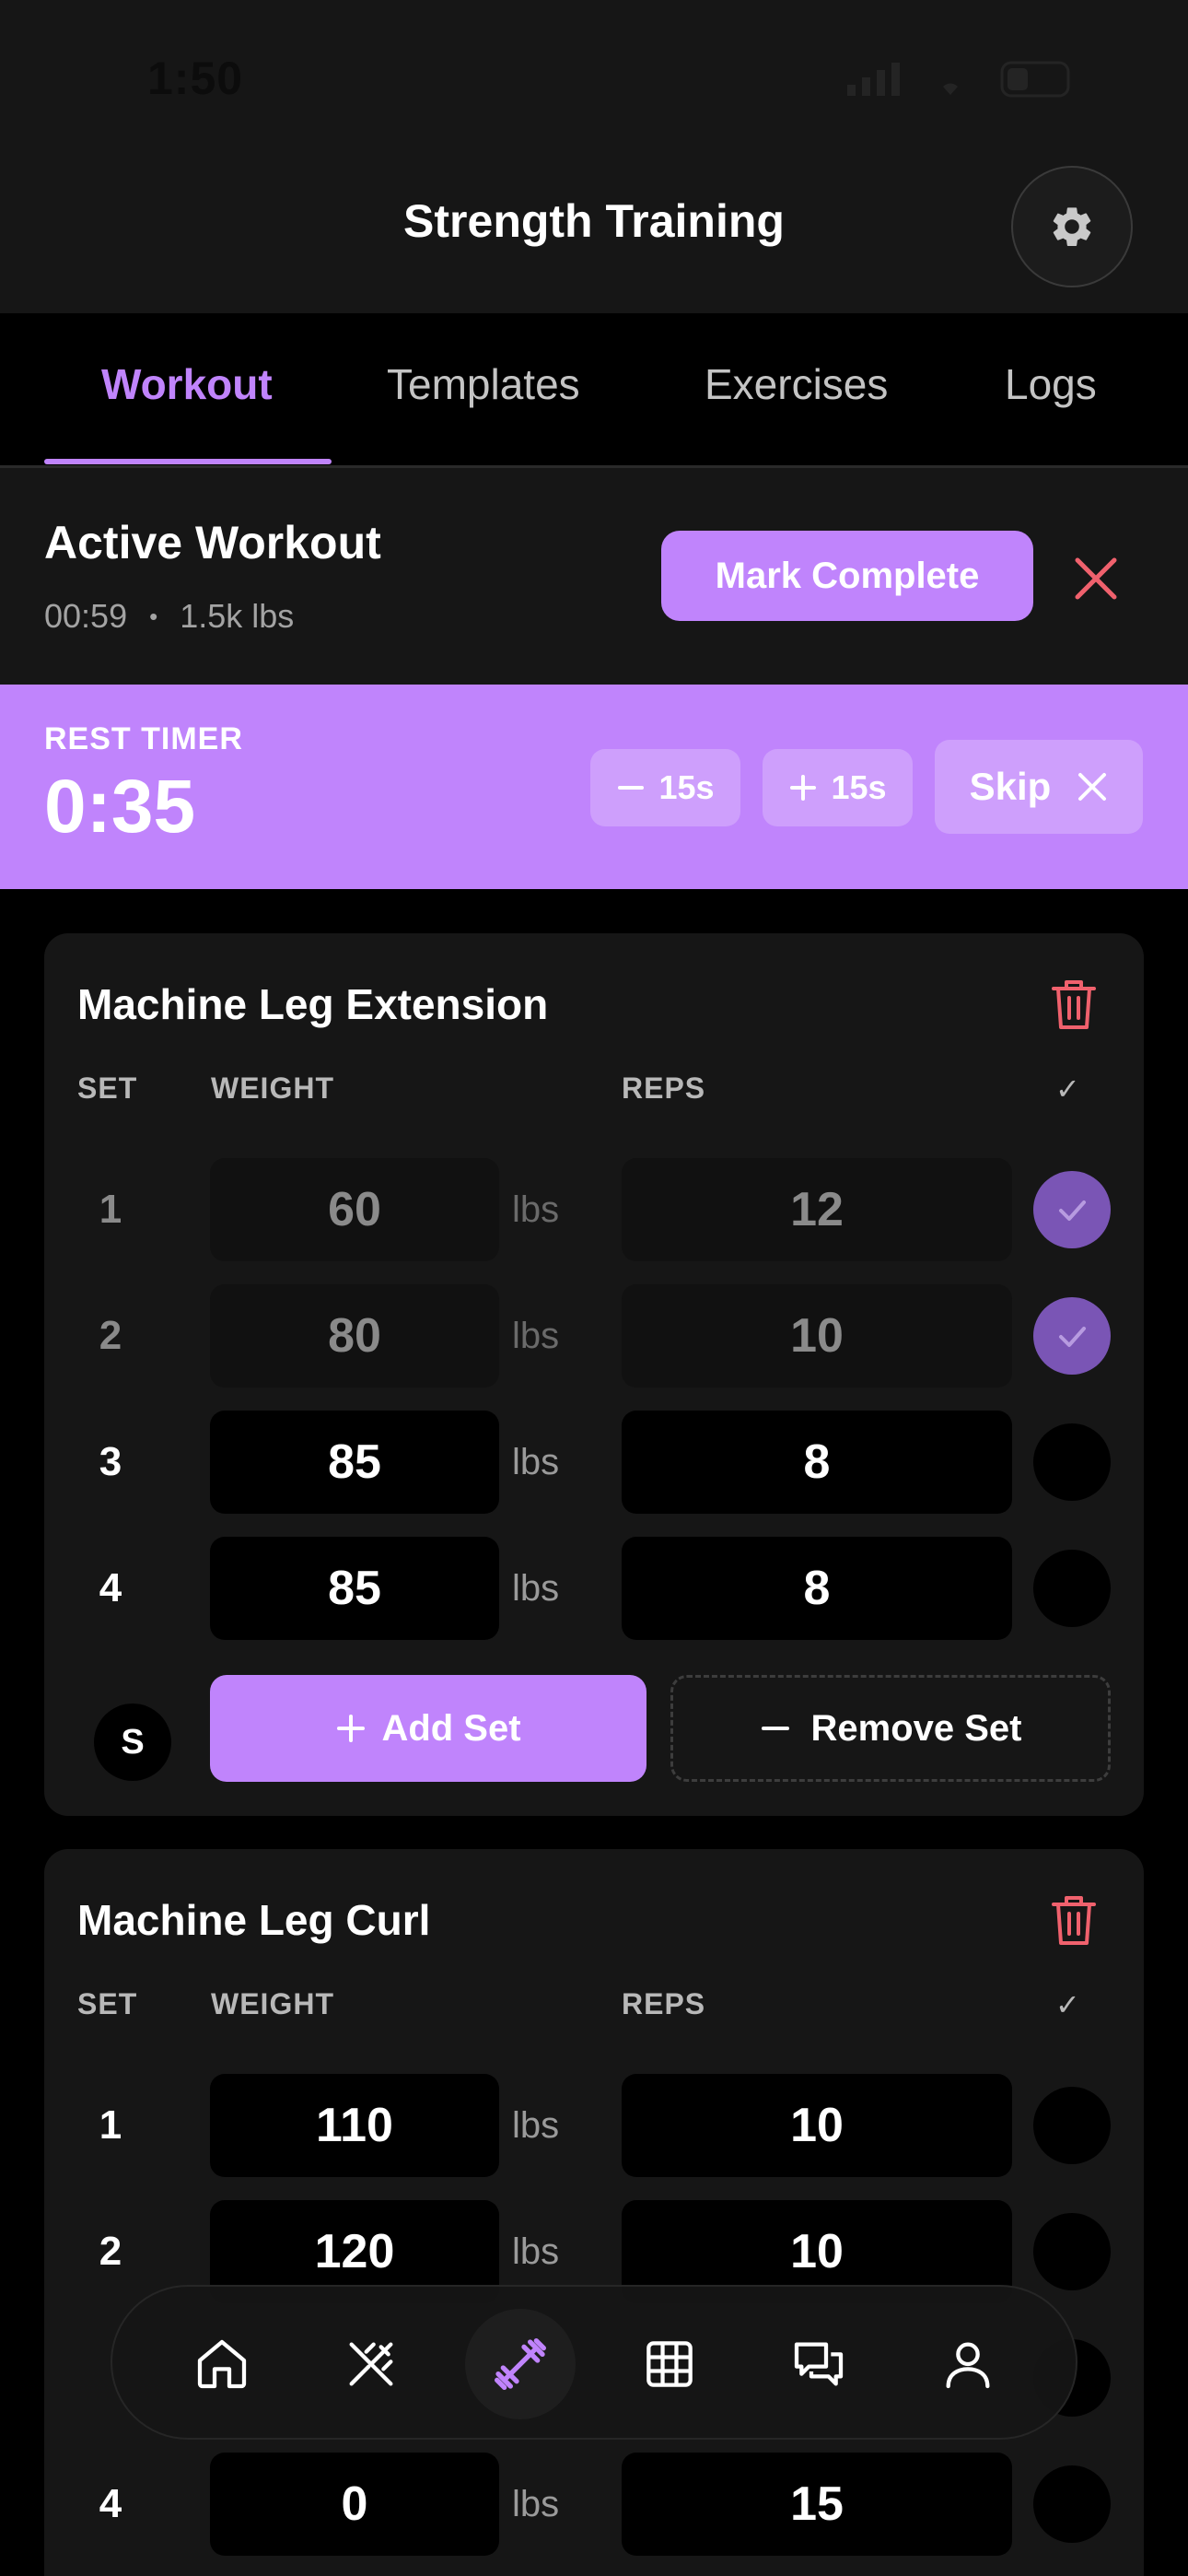  Describe the element at coordinates (254, 1920) in the screenshot. I see `exercise-name: Machine Leg Curl` at that location.